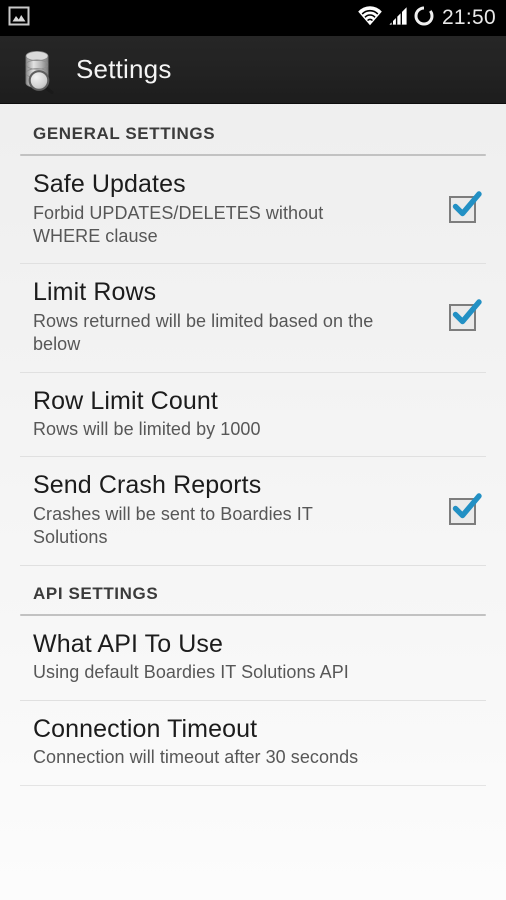  What do you see at coordinates (253, 785) in the screenshot?
I see `item-divider` at bounding box center [253, 785].